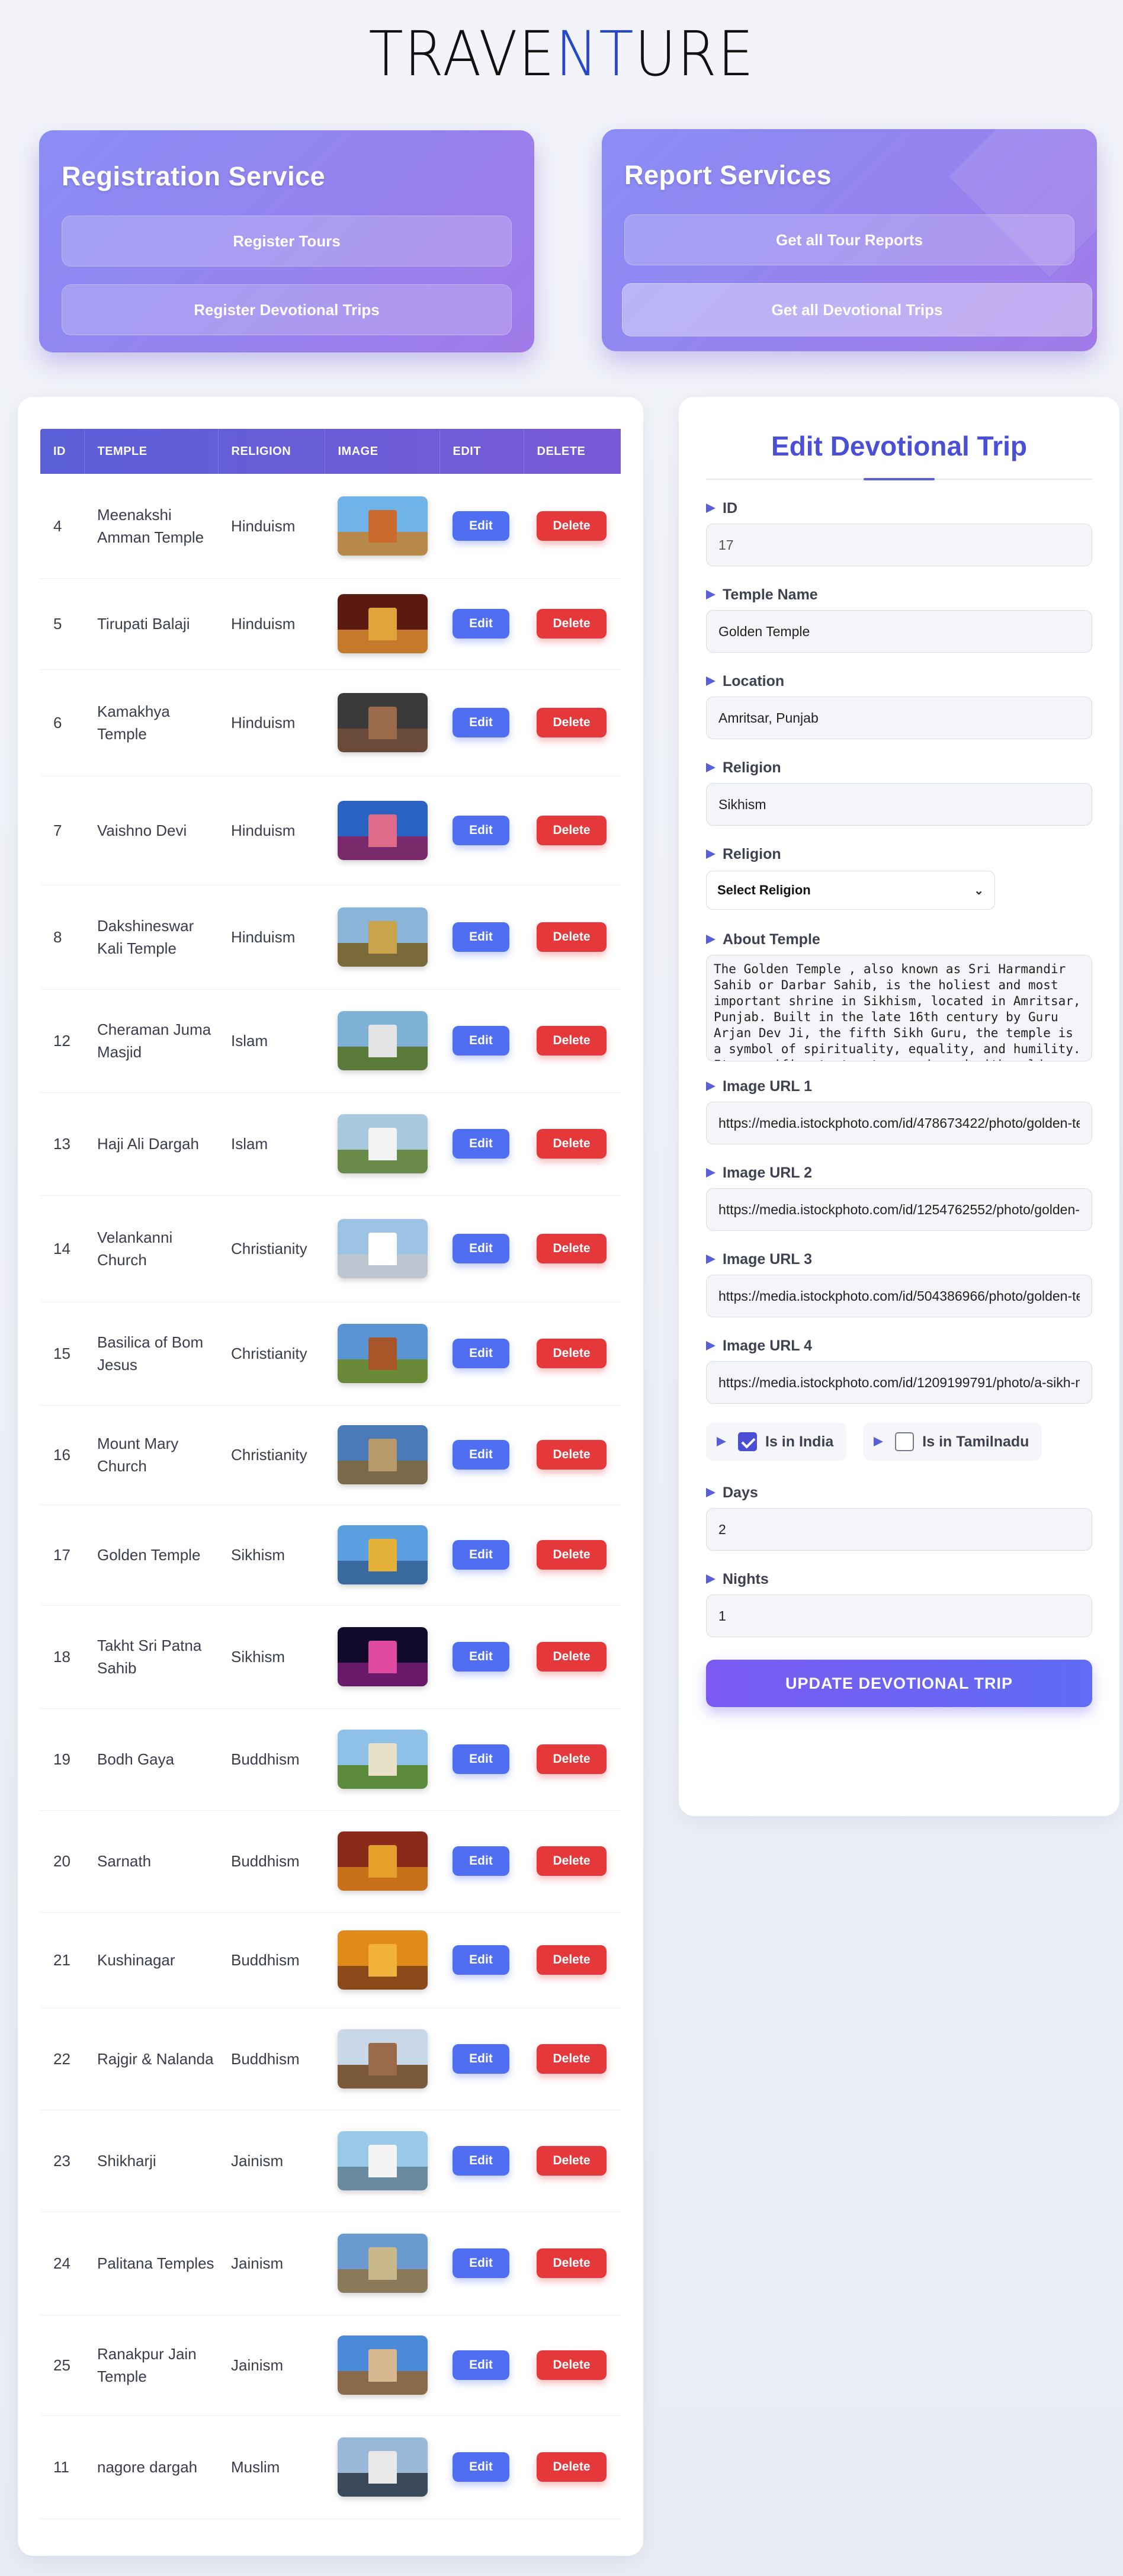 Image resolution: width=1123 pixels, height=2576 pixels. I want to click on get-all-tour-reports-button: Get all Tour Reports, so click(849, 240).